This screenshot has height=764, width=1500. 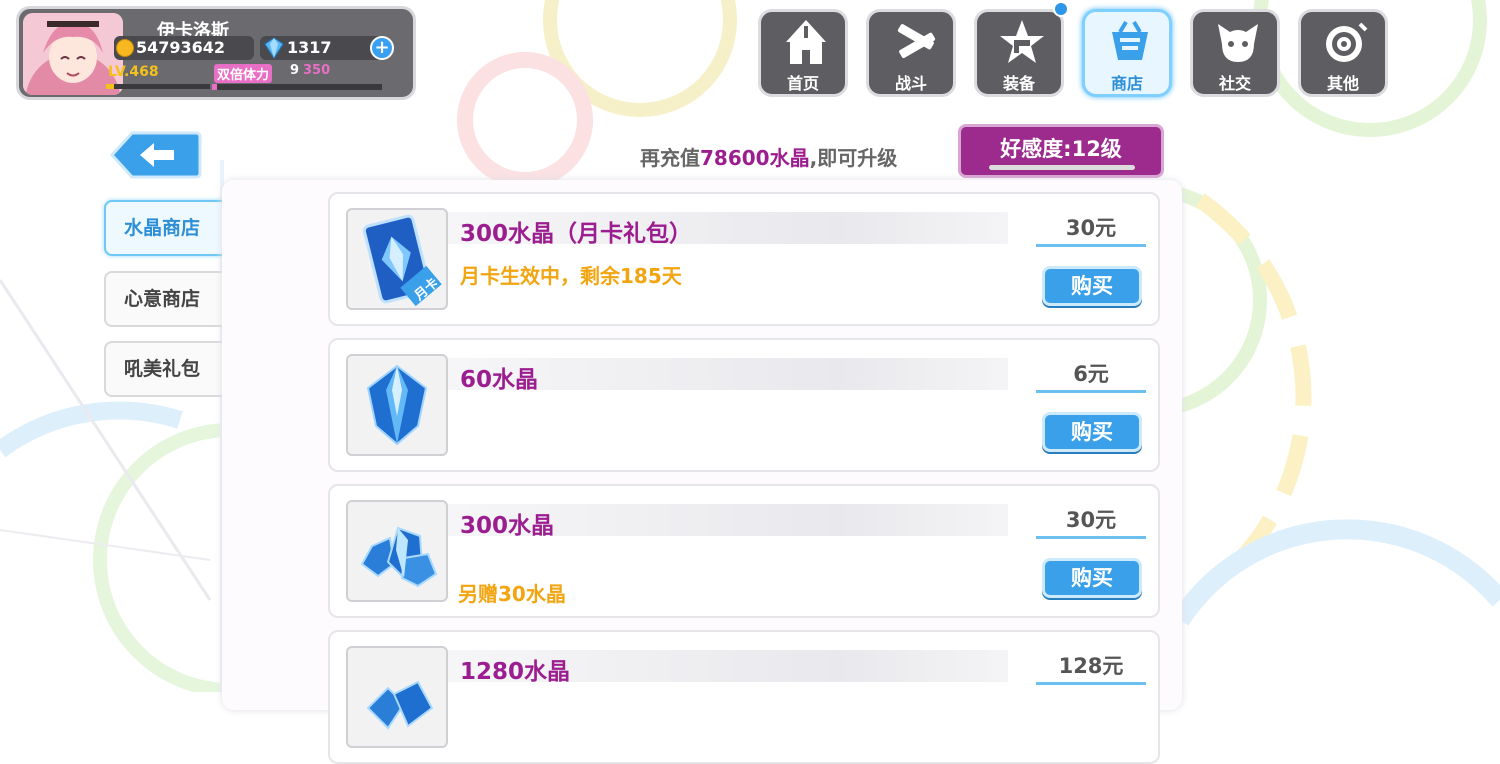 What do you see at coordinates (1091, 375) in the screenshot?
I see `item-price: 6元` at bounding box center [1091, 375].